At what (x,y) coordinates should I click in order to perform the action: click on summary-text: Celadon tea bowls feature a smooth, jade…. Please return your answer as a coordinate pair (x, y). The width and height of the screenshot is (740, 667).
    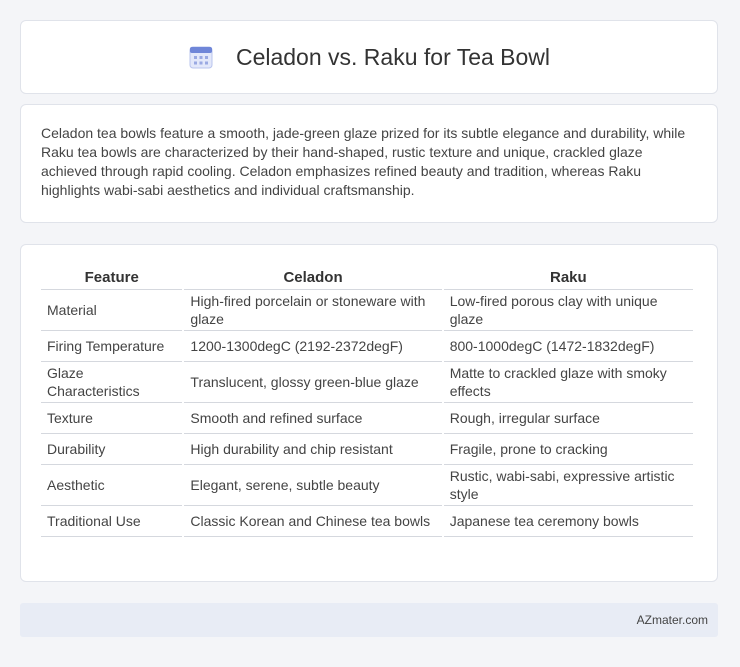
    Looking at the image, I should click on (363, 161).